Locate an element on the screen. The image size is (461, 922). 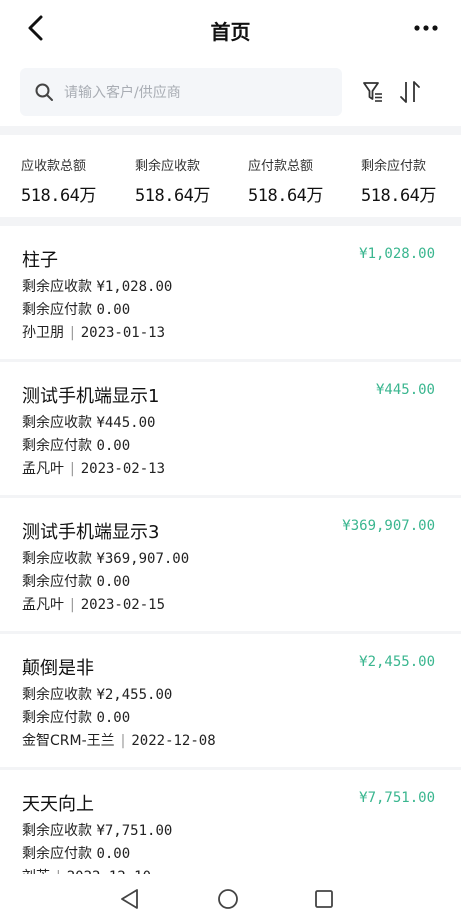
page-title: 首页 is located at coordinates (230, 32).